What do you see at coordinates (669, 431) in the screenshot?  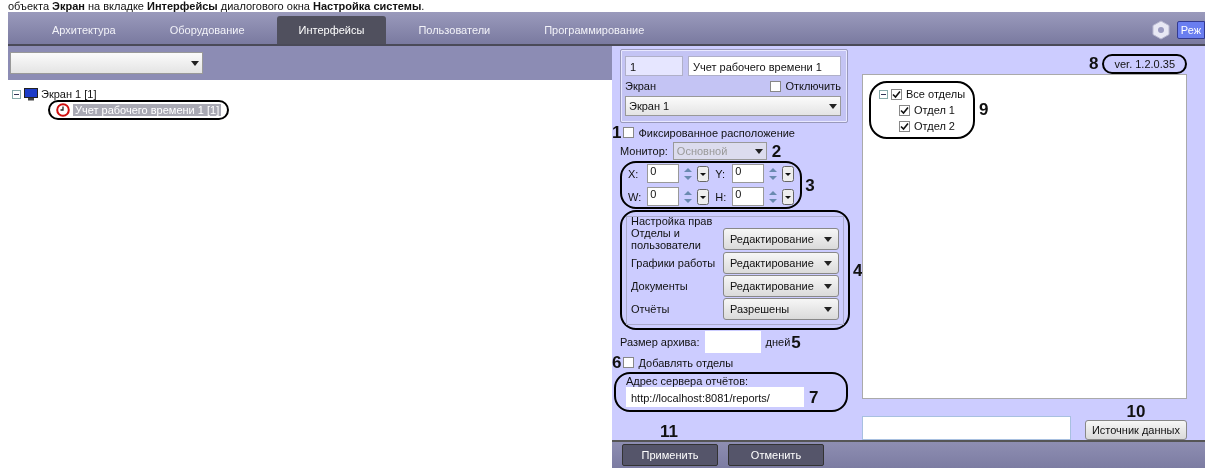 I see `callout-number: 11` at bounding box center [669, 431].